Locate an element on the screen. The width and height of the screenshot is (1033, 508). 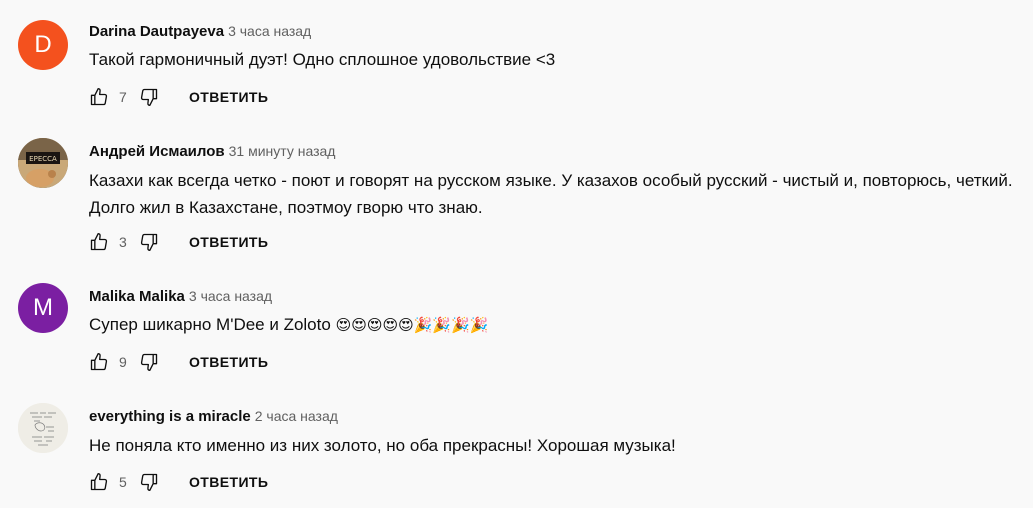
comment-author: Андрей Исмаилов is located at coordinates (157, 151).